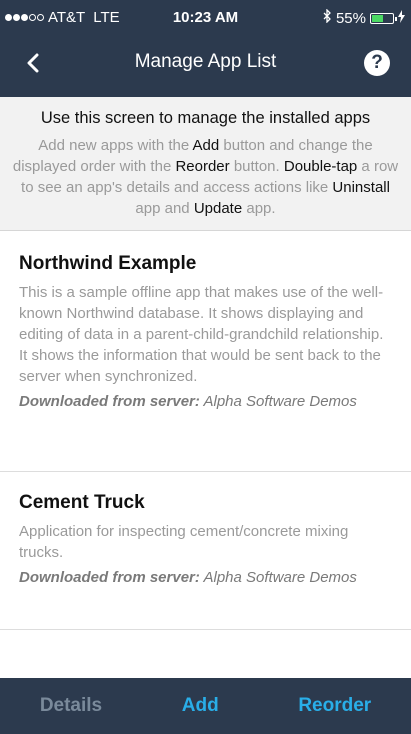 This screenshot has width=411, height=734. What do you see at coordinates (383, 18) in the screenshot?
I see `battery-icon` at bounding box center [383, 18].